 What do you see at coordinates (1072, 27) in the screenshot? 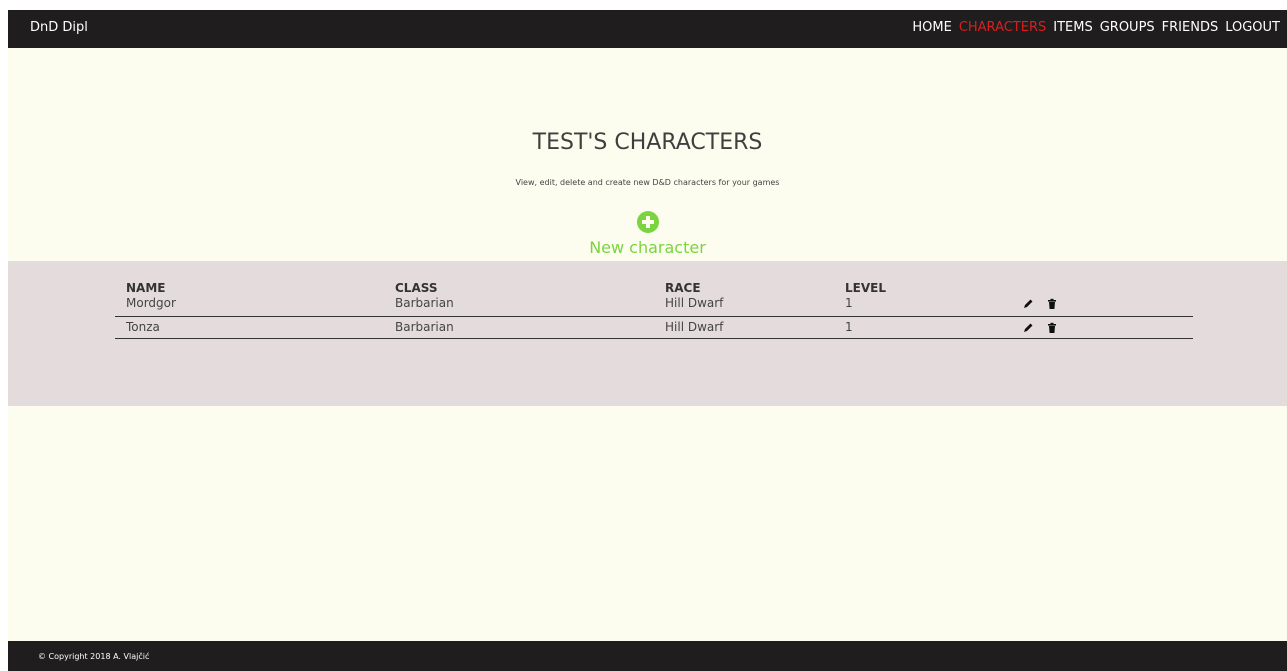
I see `nav-items: ITEMS` at bounding box center [1072, 27].